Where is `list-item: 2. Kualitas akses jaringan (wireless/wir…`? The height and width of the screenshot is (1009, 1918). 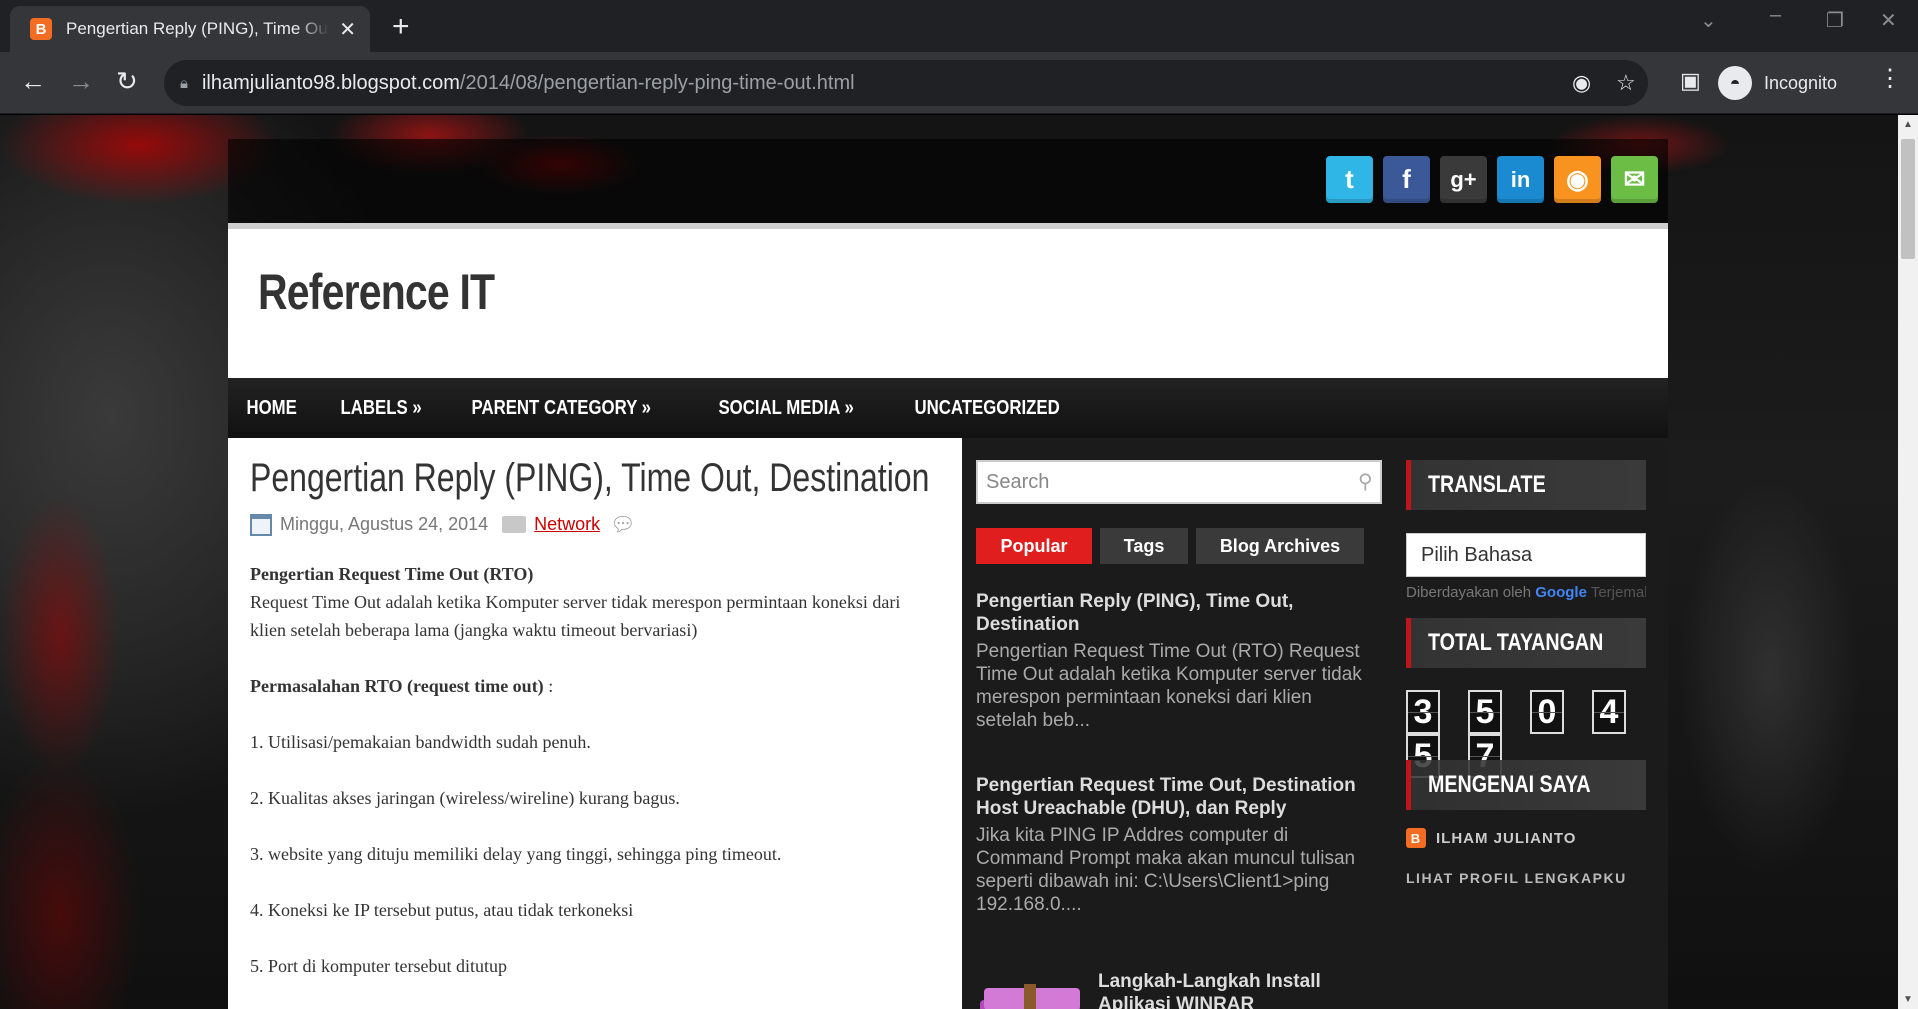 list-item: 2. Kualitas akses jaringan (wireless/wir… is located at coordinates (465, 798).